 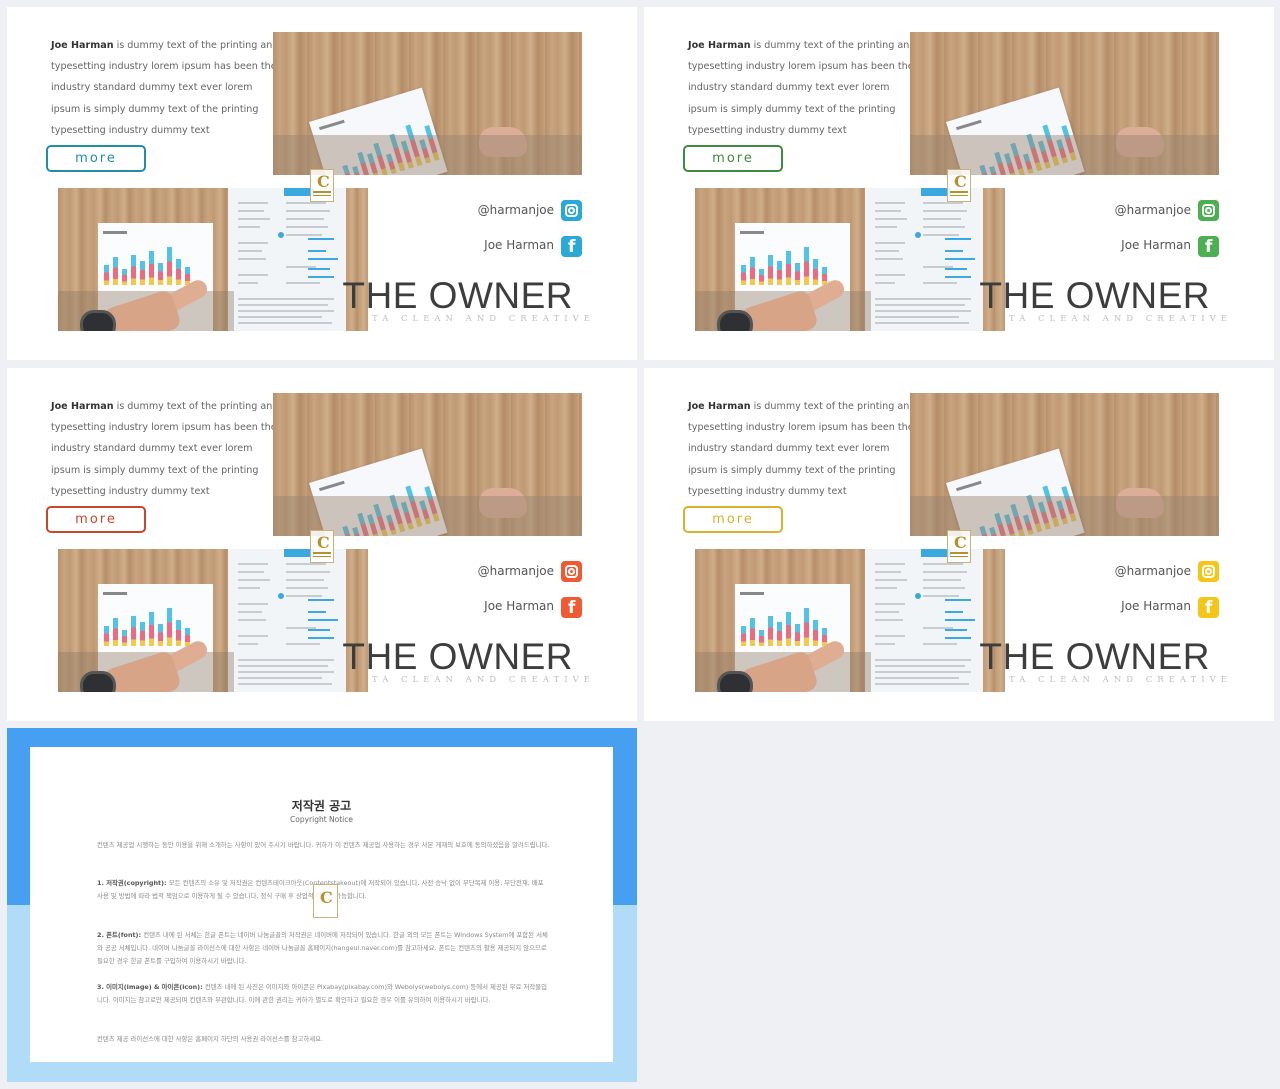 I want to click on logo-line, so click(x=959, y=553).